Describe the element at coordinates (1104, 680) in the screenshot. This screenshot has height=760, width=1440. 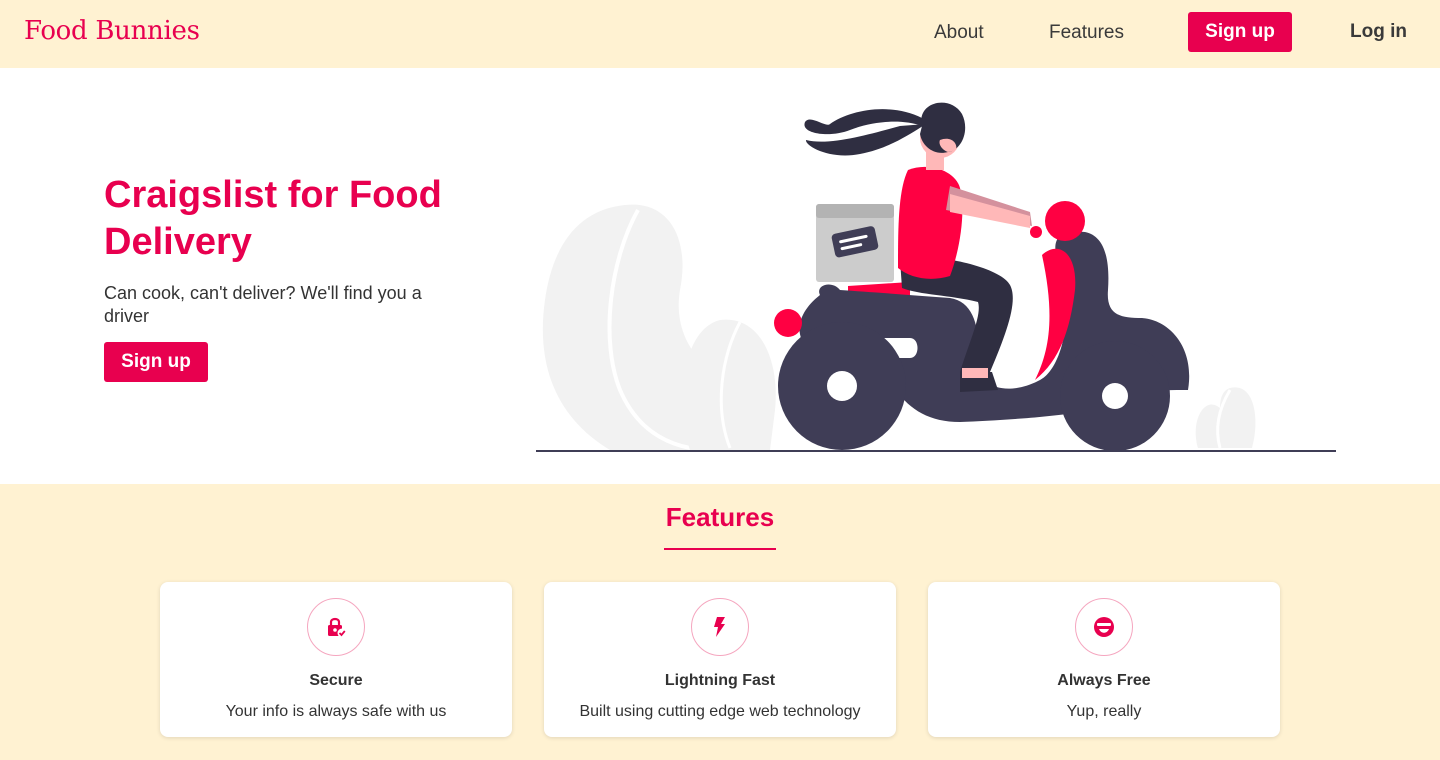
I see `feature-title: Always Free` at that location.